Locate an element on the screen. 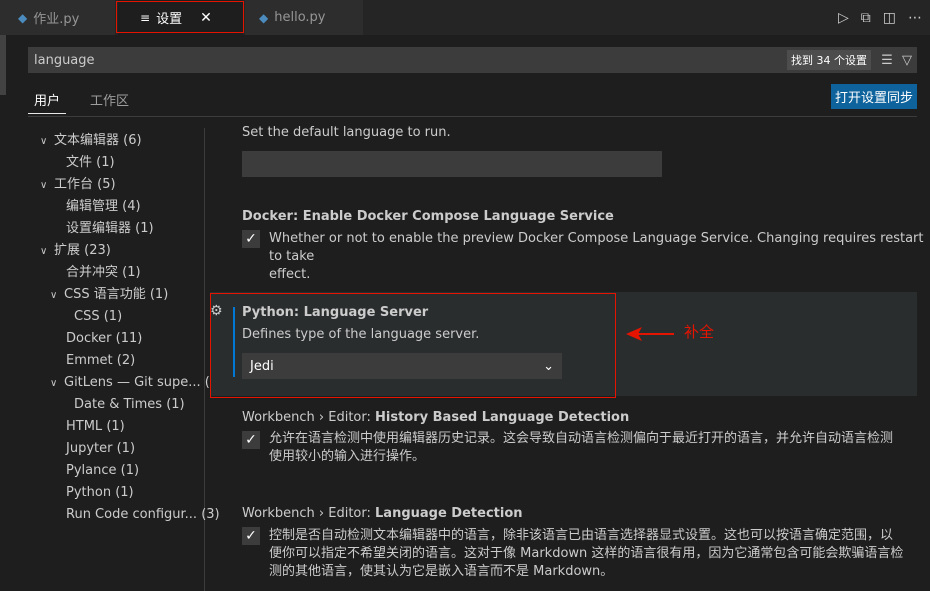 The height and width of the screenshot is (591, 930). toc-item: ∨ 文本编辑器 (6) is located at coordinates (91, 141).